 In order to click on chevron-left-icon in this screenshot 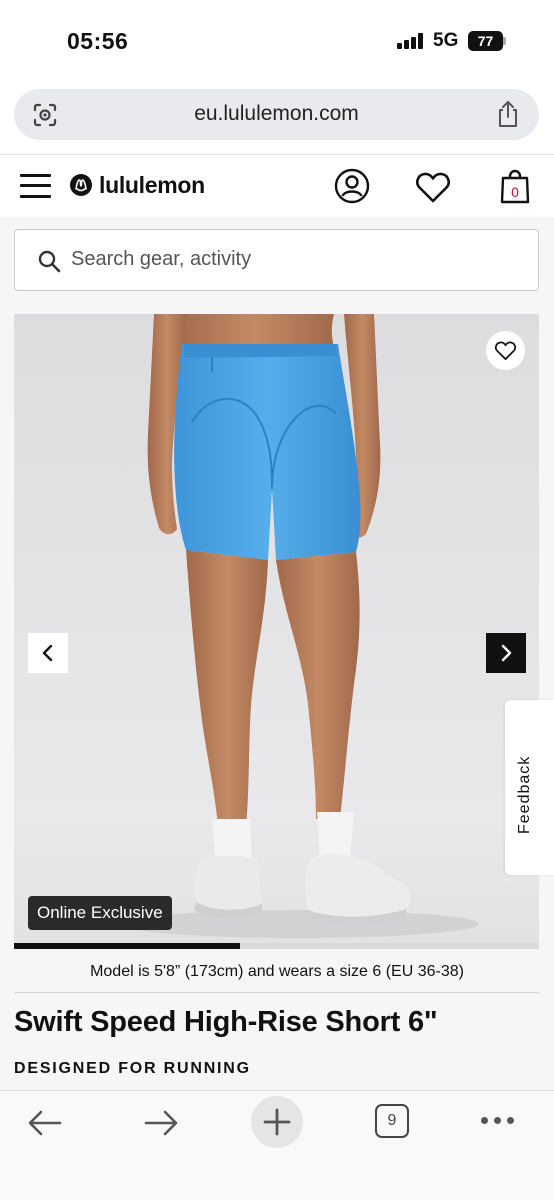, I will do `click(47, 653)`.